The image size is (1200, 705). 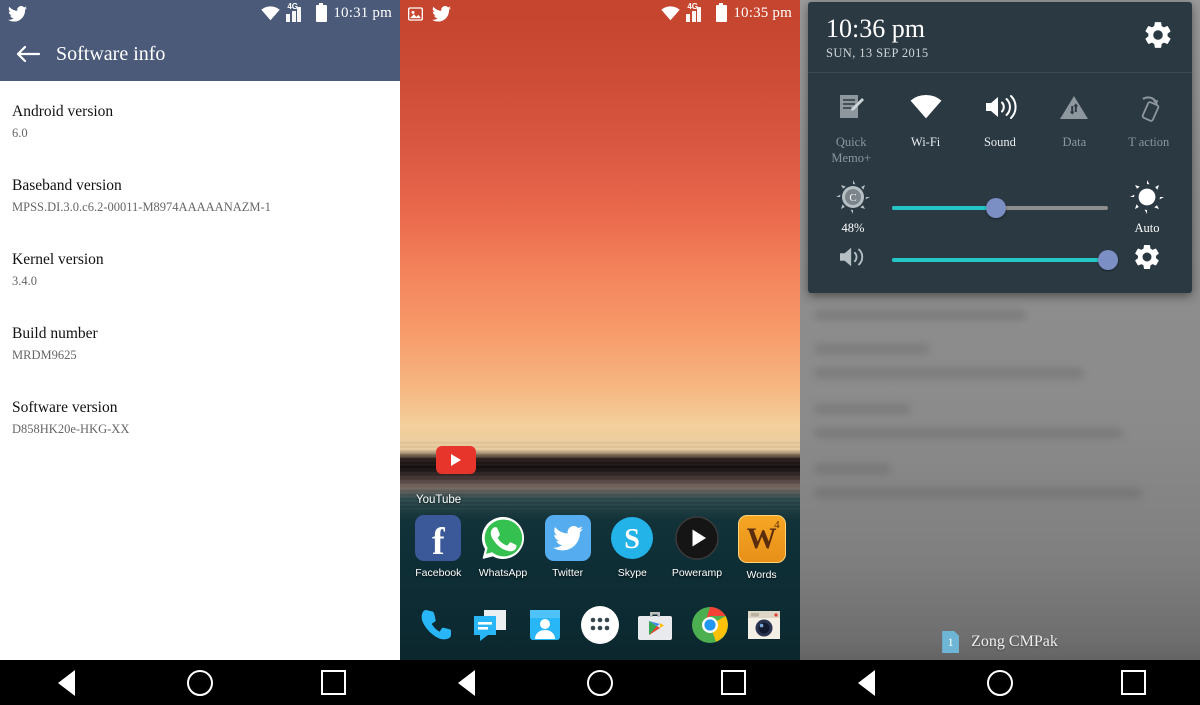 What do you see at coordinates (761, 575) in the screenshot?
I see `app-label: Words` at bounding box center [761, 575].